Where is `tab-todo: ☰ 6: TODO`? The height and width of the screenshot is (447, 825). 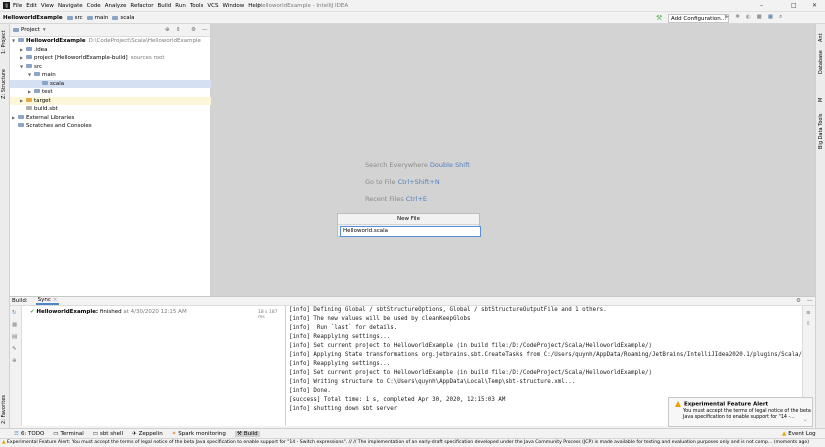 tab-todo: ☰ 6: TODO is located at coordinates (29, 434).